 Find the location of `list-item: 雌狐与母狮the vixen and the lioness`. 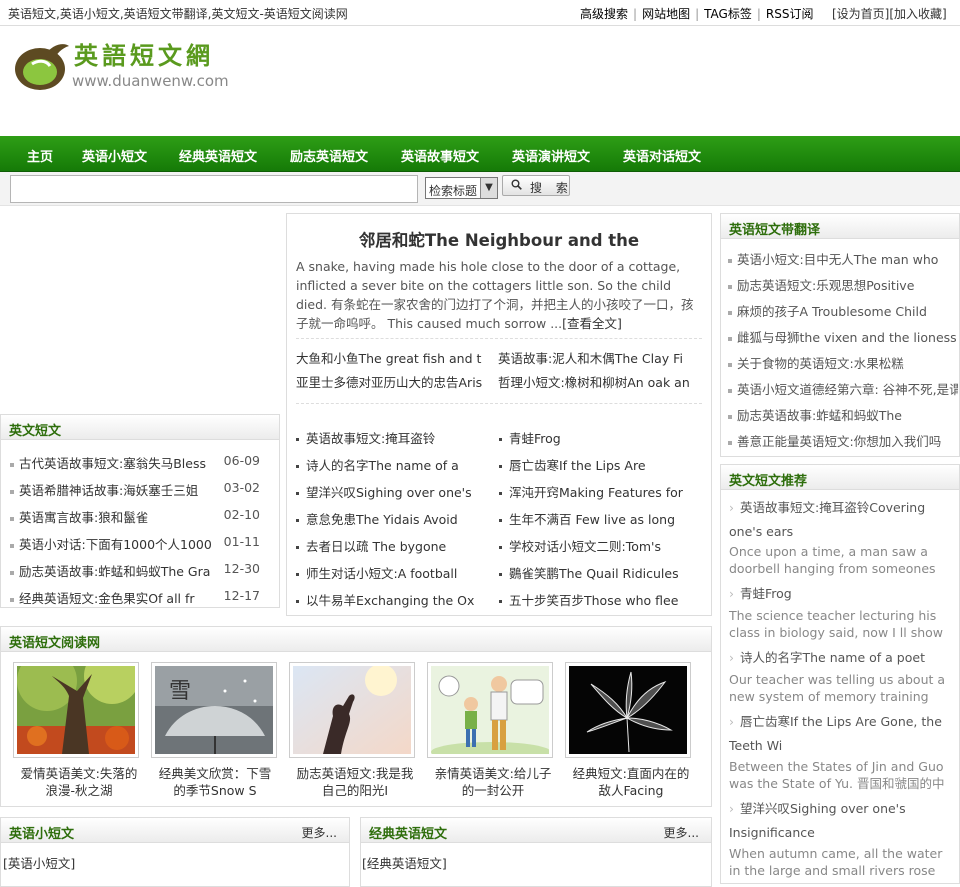

list-item: 雌狐与母狮the vixen and the lioness is located at coordinates (843, 336).